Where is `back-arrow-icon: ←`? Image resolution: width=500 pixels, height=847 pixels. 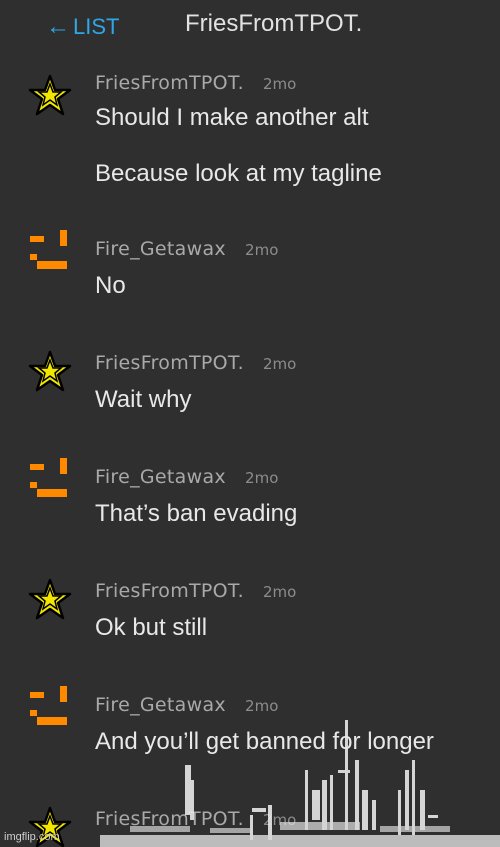 back-arrow-icon: ← is located at coordinates (58, 26).